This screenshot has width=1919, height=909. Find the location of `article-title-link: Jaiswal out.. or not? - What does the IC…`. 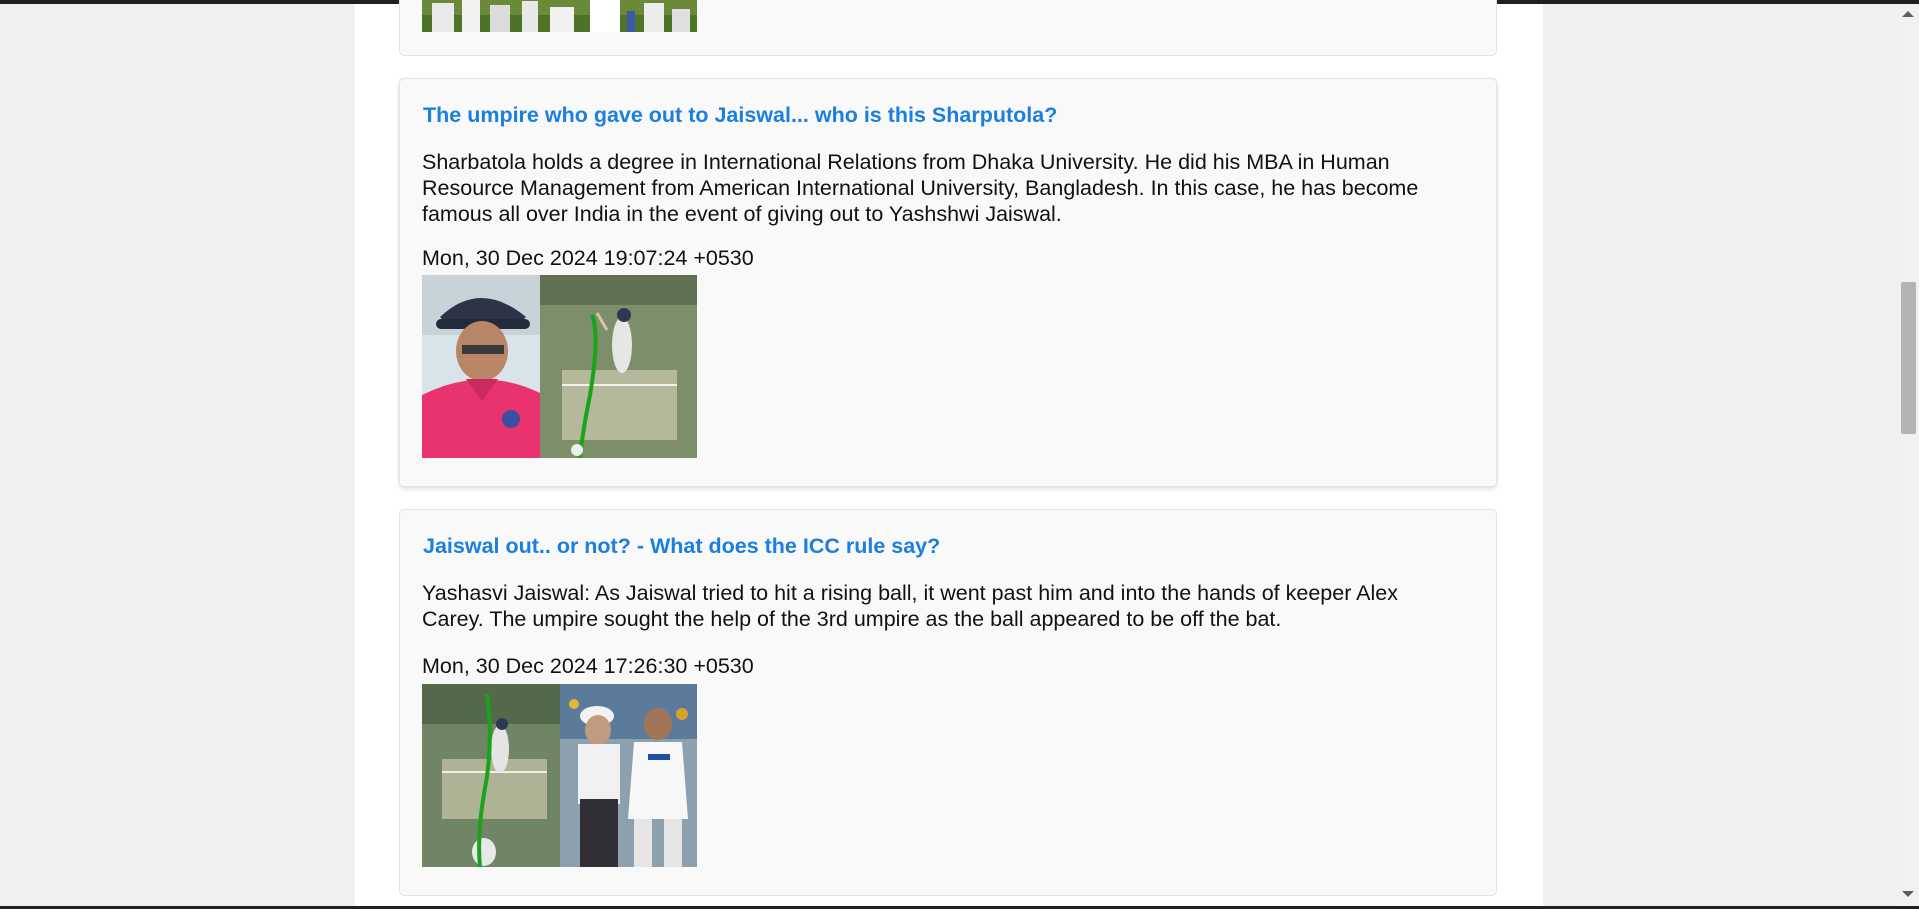

article-title-link: Jaiswal out.. or not? - What does the IC… is located at coordinates (681, 546).